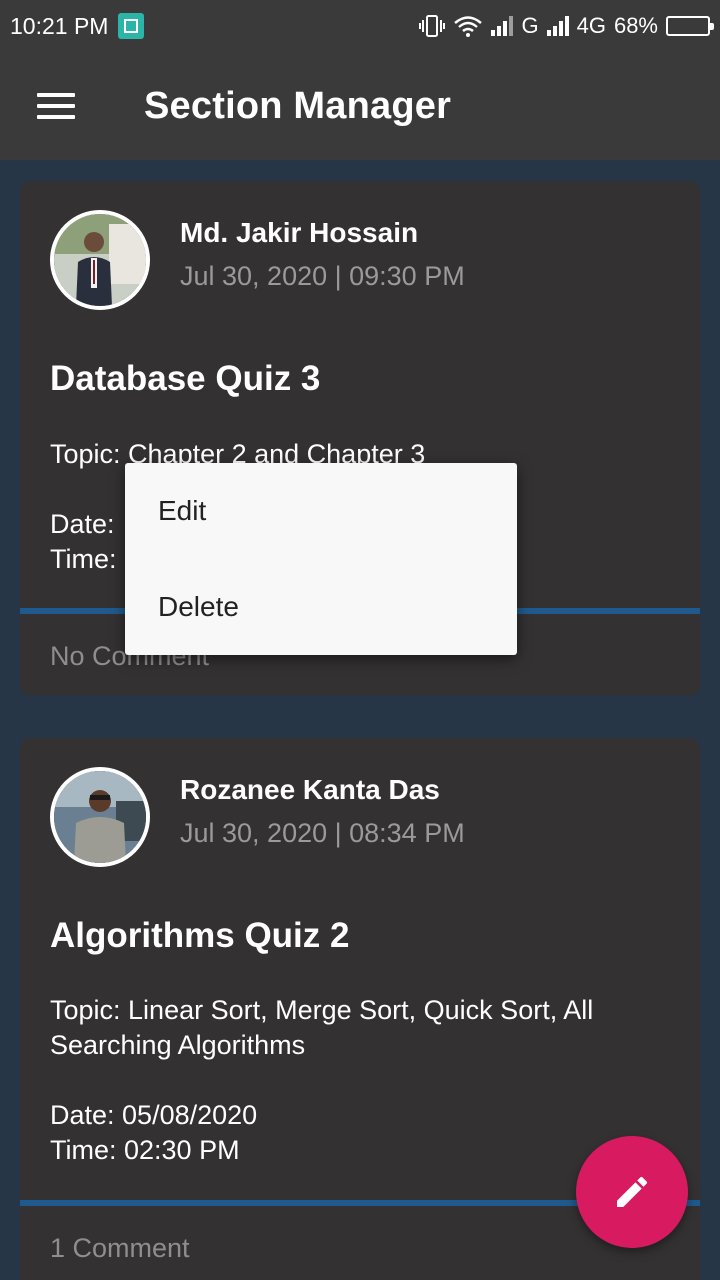 This screenshot has height=1280, width=720. Describe the element at coordinates (310, 789) in the screenshot. I see `author-name: Rozanee Kanta Das` at that location.